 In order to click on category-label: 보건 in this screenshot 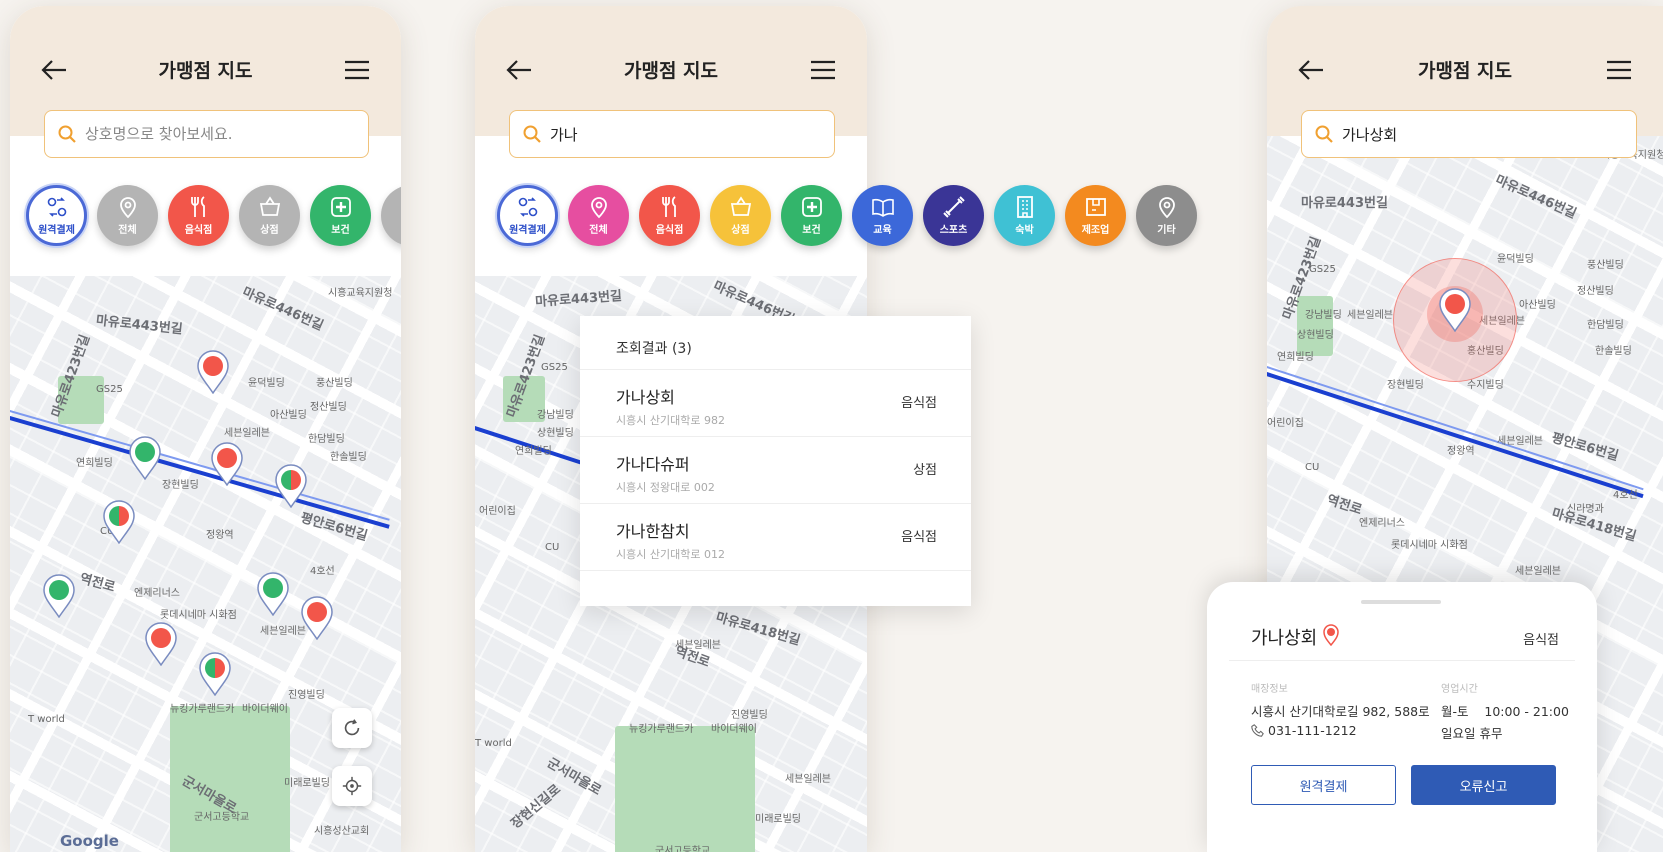, I will do `click(340, 230)`.